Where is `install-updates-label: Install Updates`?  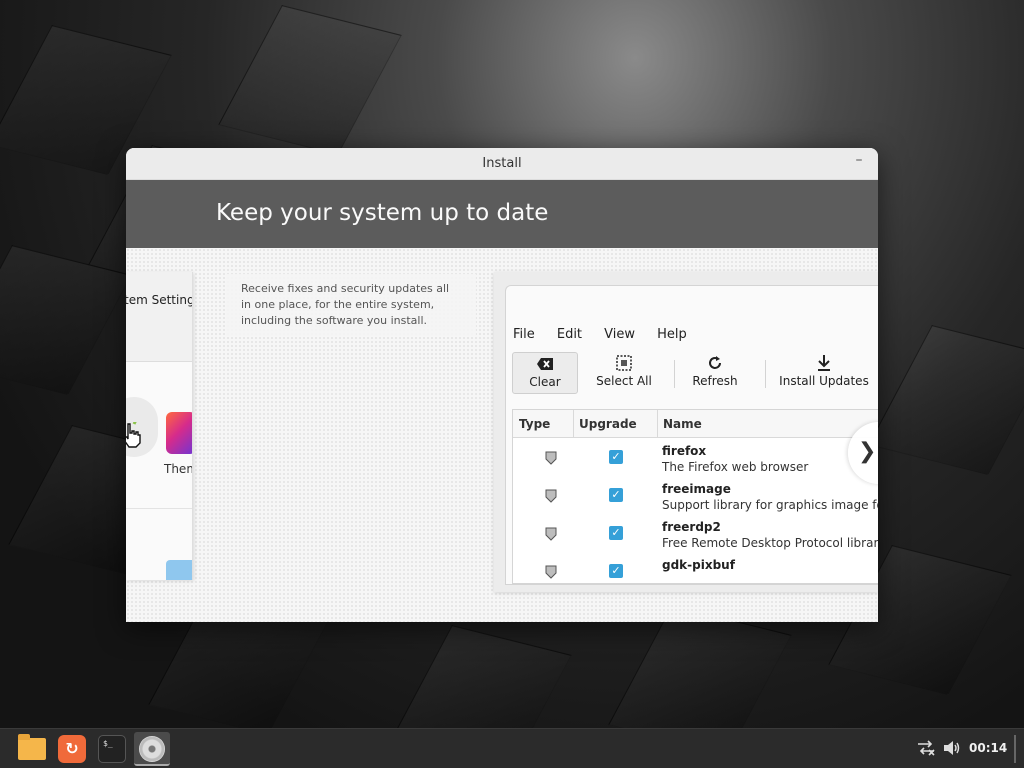
install-updates-label: Install Updates is located at coordinates (824, 381).